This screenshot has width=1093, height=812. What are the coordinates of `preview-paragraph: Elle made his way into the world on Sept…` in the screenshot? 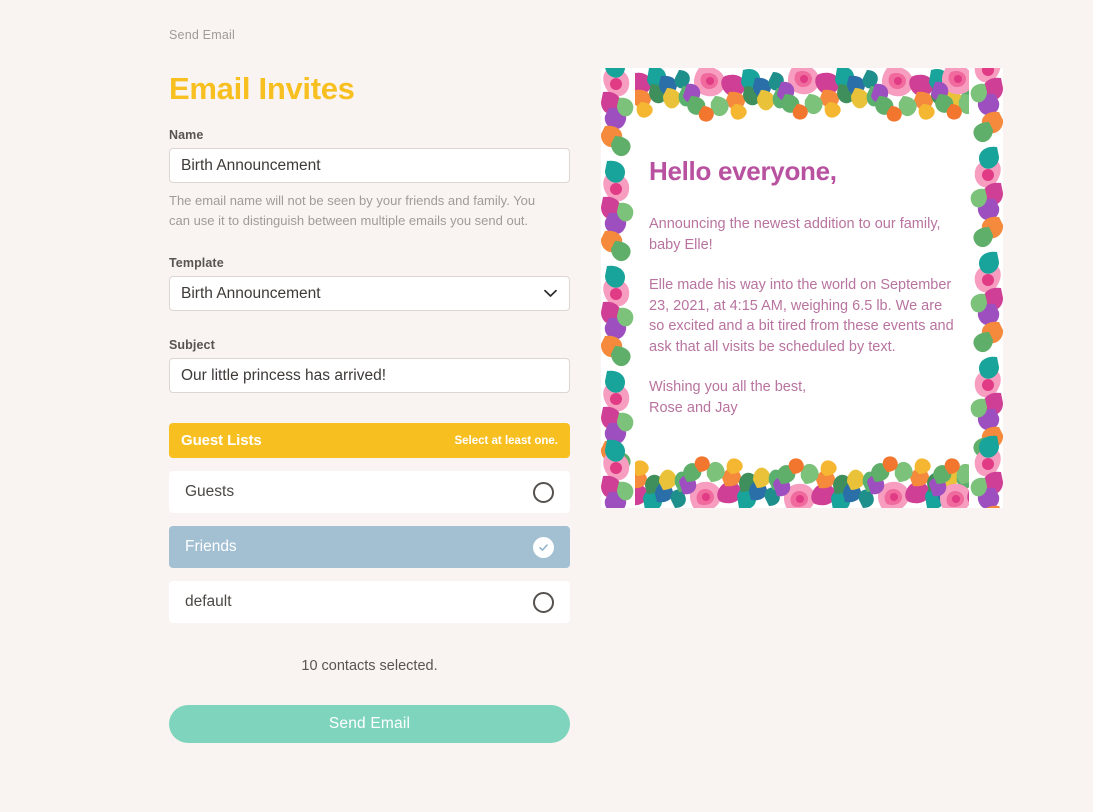 It's located at (801, 316).